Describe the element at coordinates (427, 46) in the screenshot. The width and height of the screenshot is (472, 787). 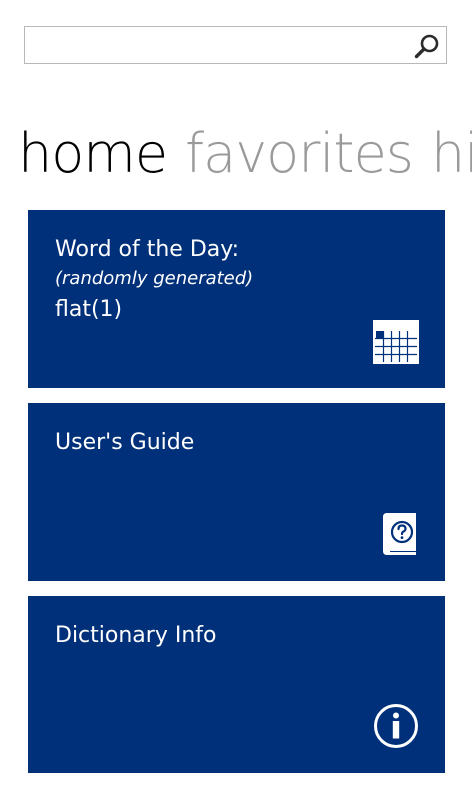
I see `search-icon` at that location.